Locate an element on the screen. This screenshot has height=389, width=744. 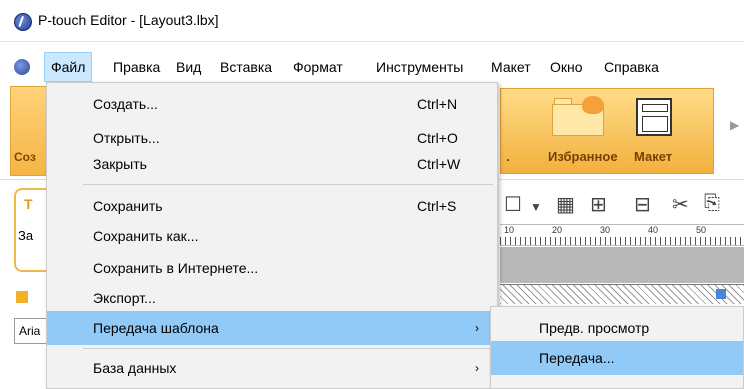
menu-view: Вид is located at coordinates (188, 67).